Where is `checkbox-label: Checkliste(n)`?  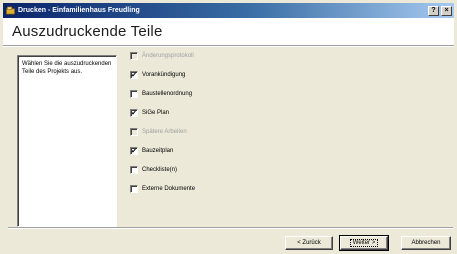 checkbox-label: Checkliste(n) is located at coordinates (160, 170).